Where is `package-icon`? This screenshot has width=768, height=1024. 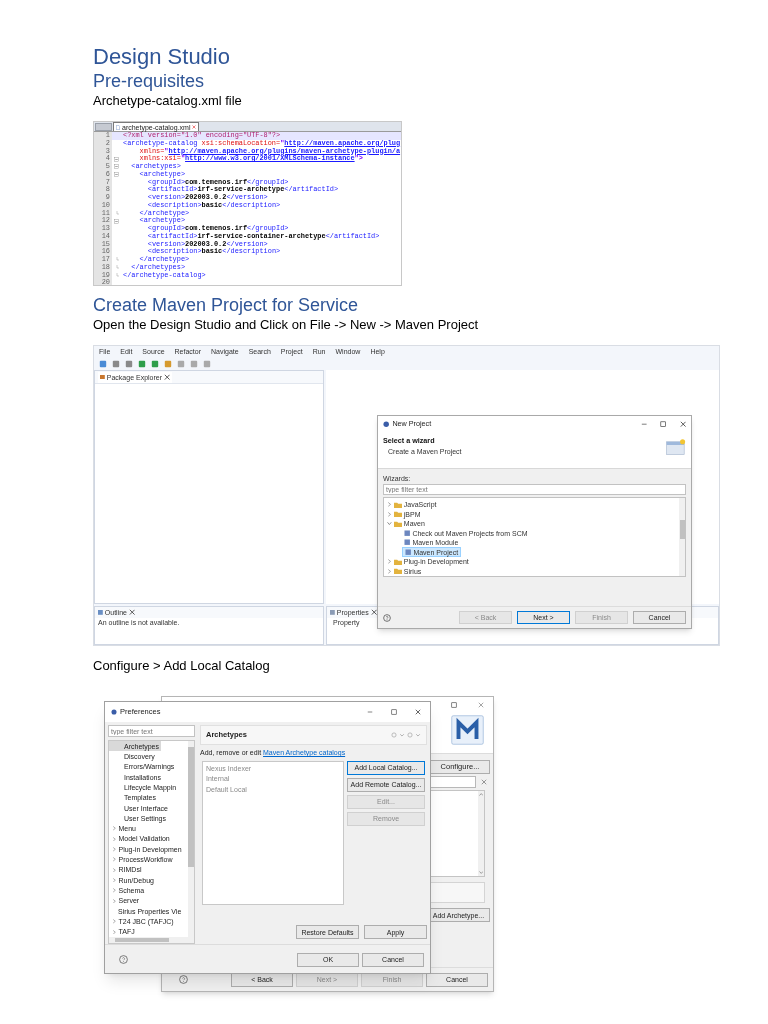 package-icon is located at coordinates (102, 377).